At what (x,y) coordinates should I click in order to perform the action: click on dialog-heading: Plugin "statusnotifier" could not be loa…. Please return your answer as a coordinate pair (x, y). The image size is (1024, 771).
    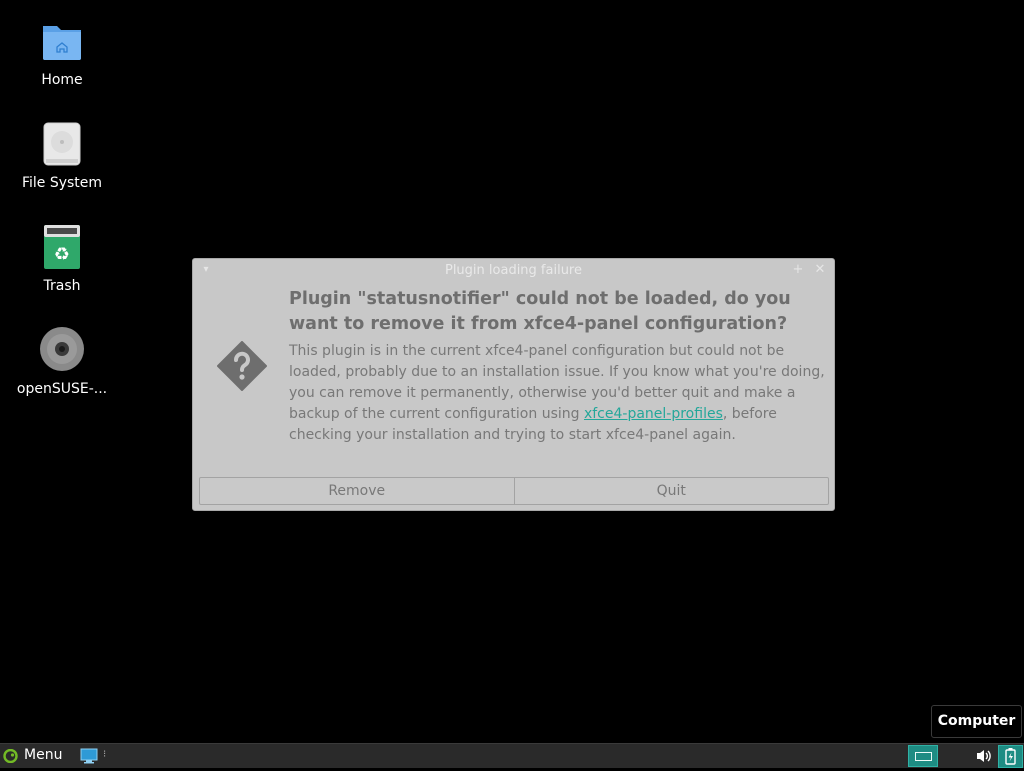
    Looking at the image, I should click on (540, 311).